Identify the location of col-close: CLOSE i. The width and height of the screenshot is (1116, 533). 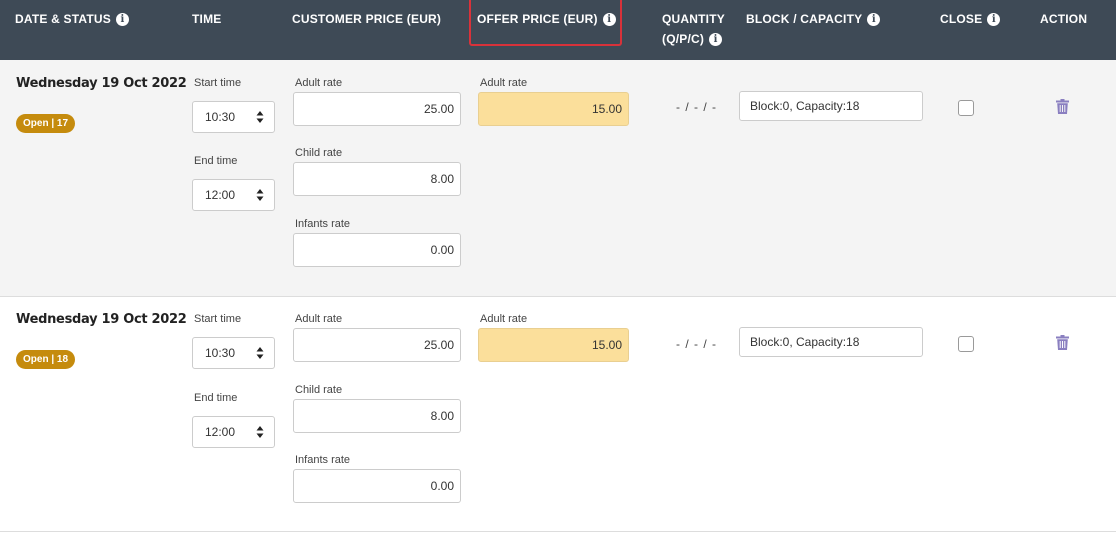
(970, 19).